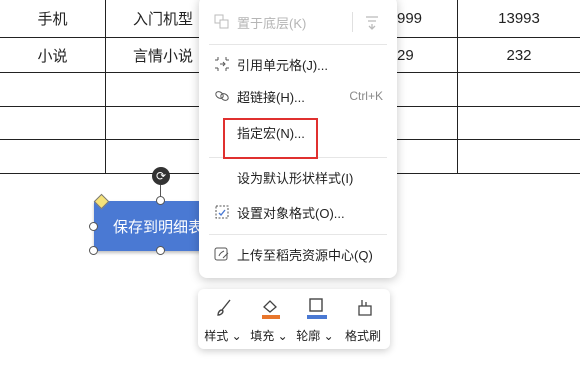 The width and height of the screenshot is (580, 386). Describe the element at coordinates (298, 177) in the screenshot. I see `menu-item-set-default-style: 设为默认形状样式(I)` at that location.